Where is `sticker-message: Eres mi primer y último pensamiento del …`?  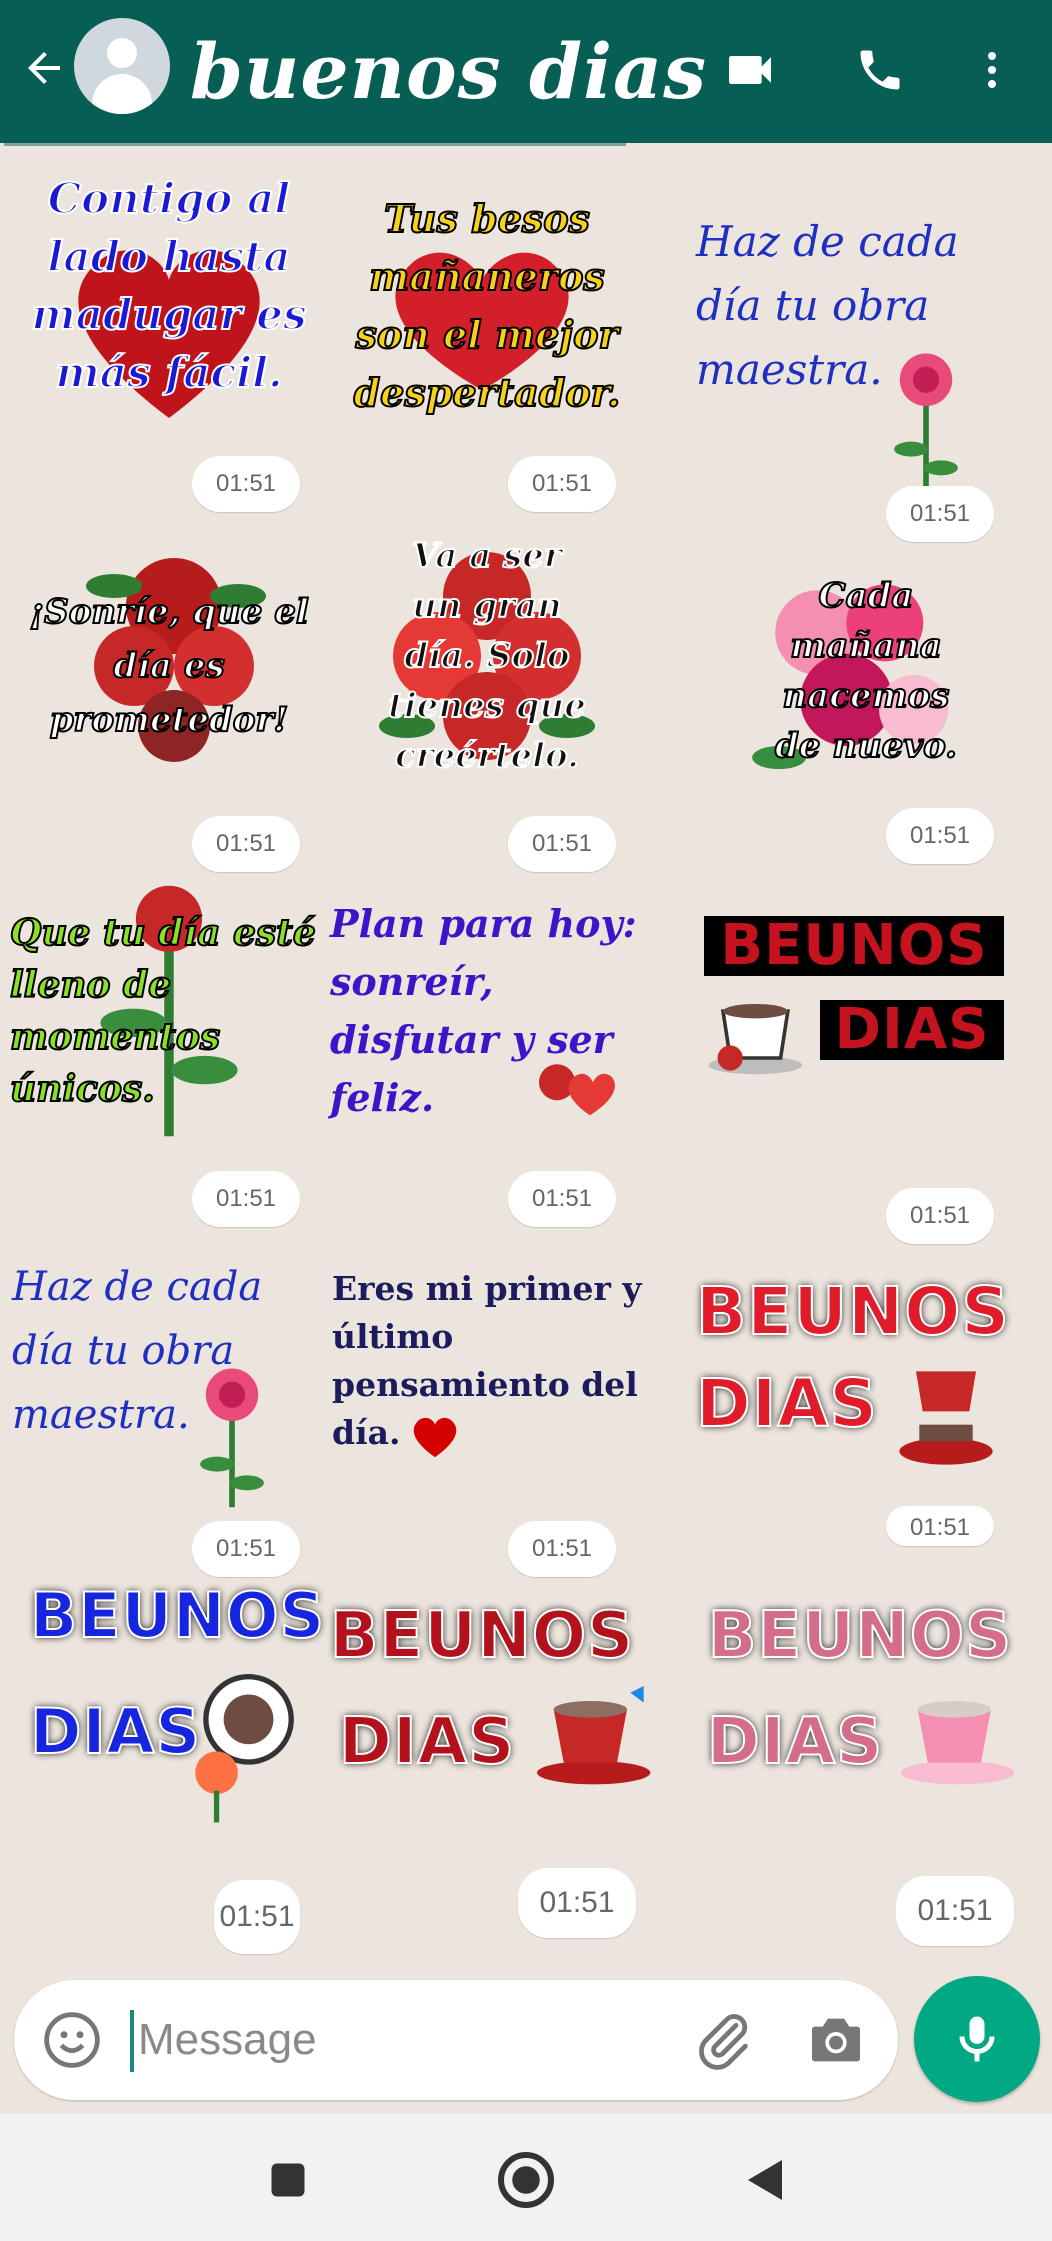
sticker-message: Eres mi primer y último pensamiento del … is located at coordinates (487, 1404).